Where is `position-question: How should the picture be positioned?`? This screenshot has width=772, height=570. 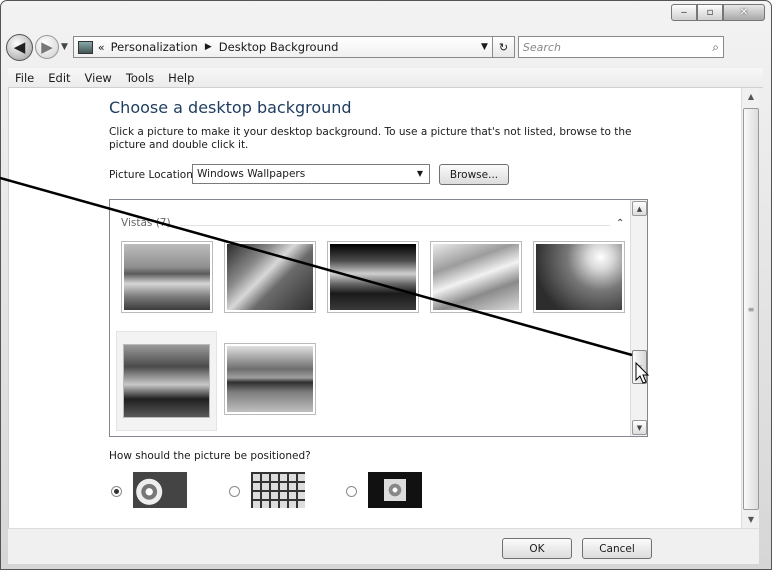
position-question: How should the picture be positioned? is located at coordinates (210, 456).